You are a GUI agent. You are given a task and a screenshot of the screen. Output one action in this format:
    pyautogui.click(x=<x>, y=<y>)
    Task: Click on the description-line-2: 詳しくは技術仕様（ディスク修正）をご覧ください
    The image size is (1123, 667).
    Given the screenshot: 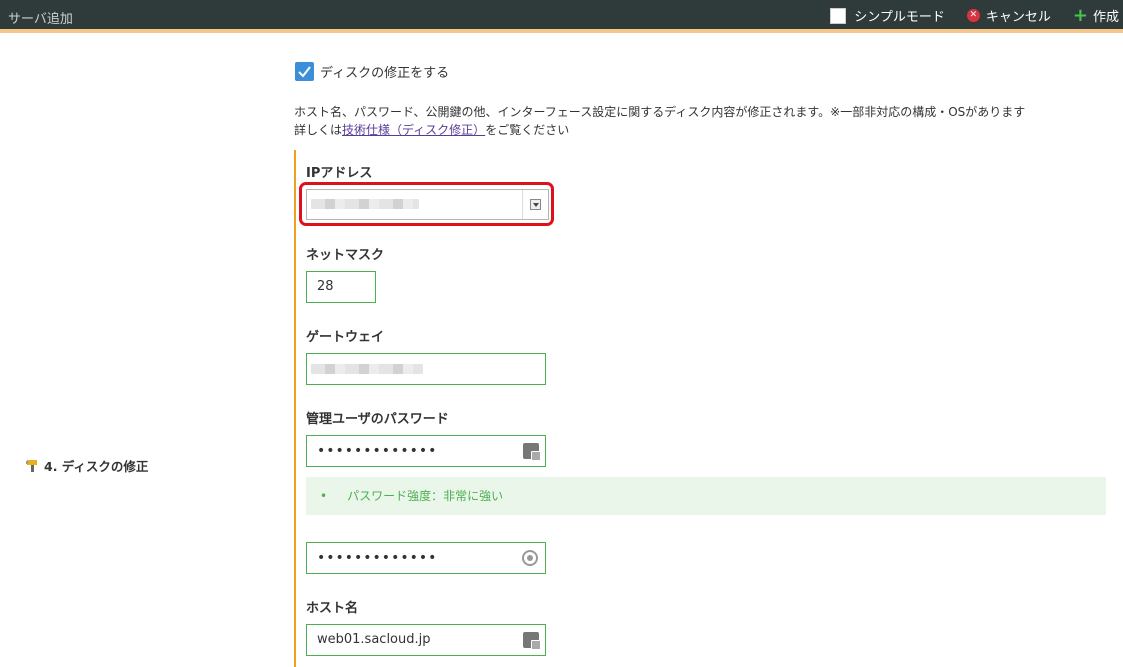 What is the action you would take?
    pyautogui.click(x=659, y=130)
    